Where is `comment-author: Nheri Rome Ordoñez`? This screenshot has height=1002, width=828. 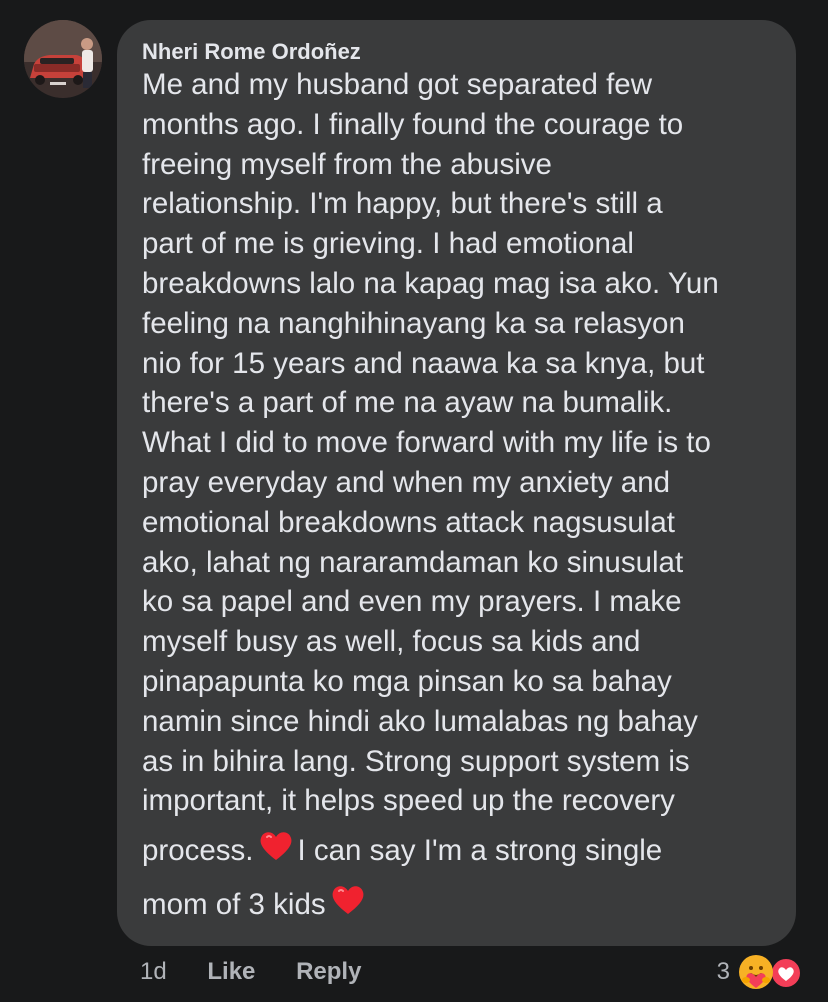 comment-author: Nheri Rome Ordoñez is located at coordinates (458, 52).